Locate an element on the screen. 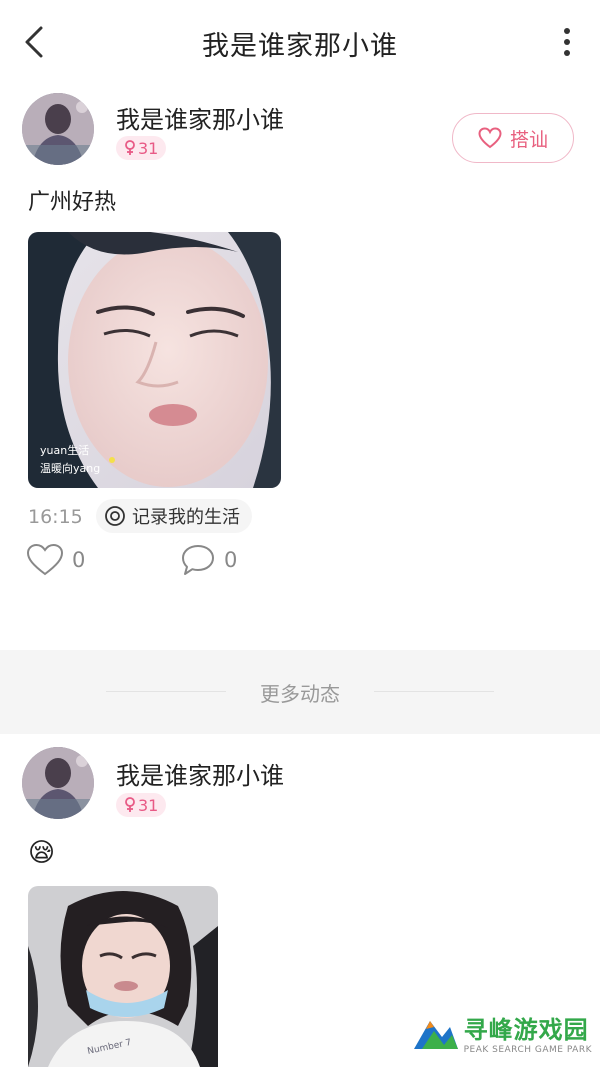 Image resolution: width=600 pixels, height=1067 pixels. photo-caption-2: 温暖向yang is located at coordinates (70, 468).